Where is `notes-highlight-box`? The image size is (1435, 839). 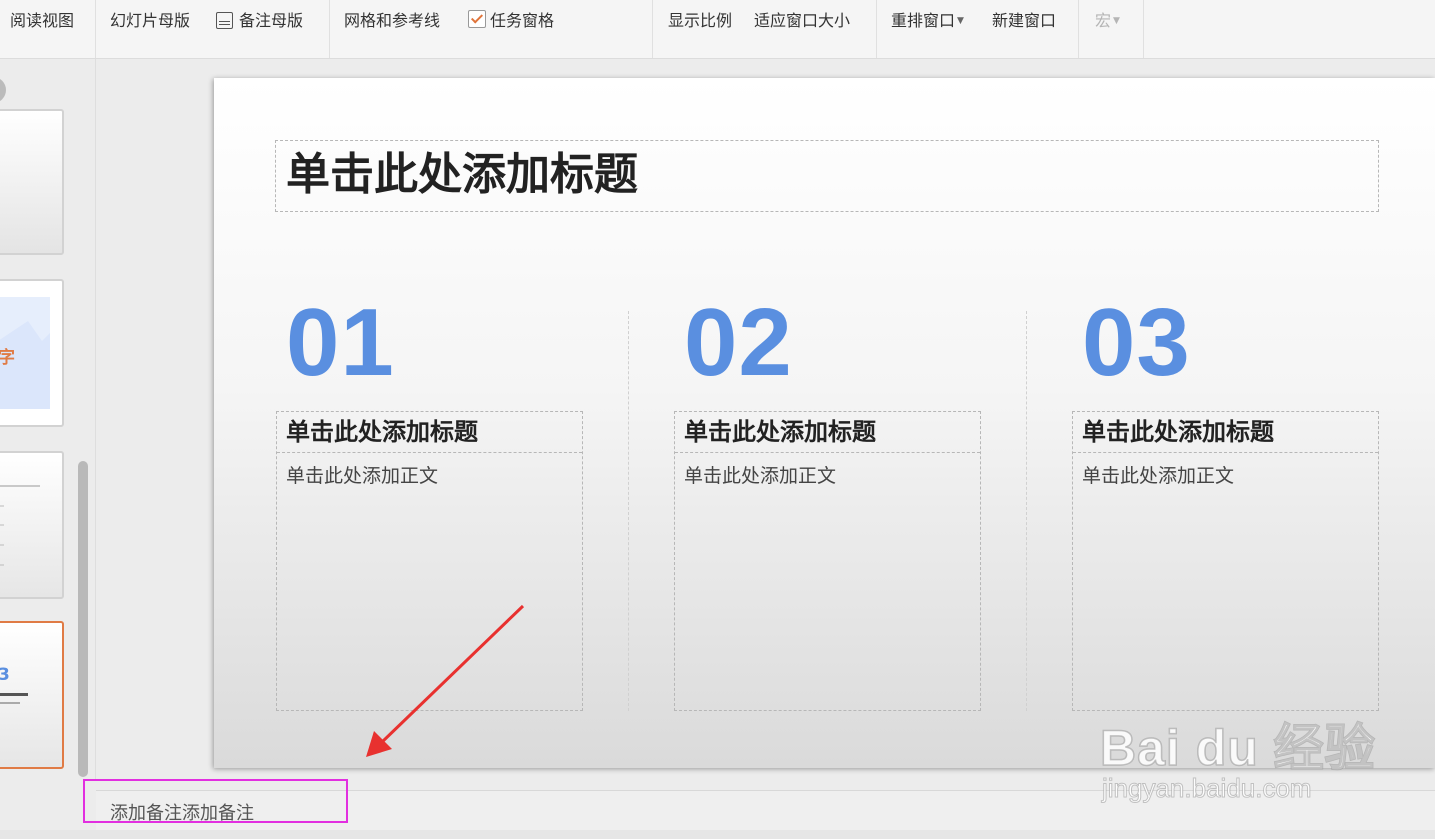
notes-highlight-box is located at coordinates (215, 801).